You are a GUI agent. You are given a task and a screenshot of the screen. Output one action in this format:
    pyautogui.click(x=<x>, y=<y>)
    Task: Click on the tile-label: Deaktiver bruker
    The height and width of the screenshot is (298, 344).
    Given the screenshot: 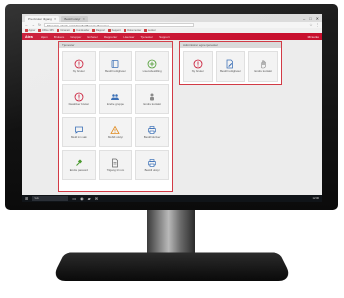 What is the action you would take?
    pyautogui.click(x=79, y=103)
    